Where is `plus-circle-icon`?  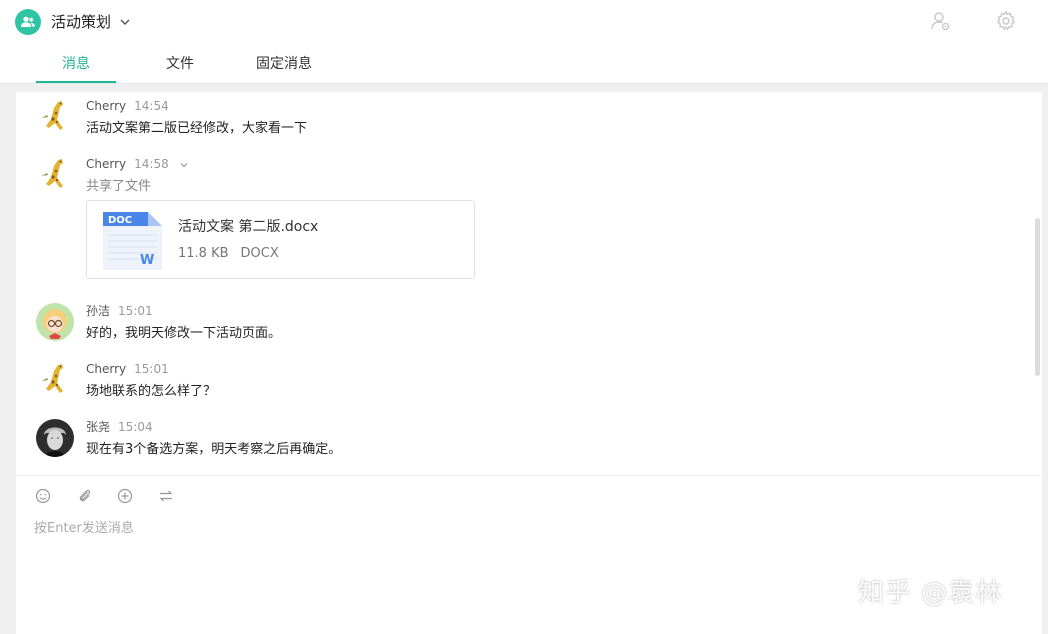
plus-circle-icon is located at coordinates (125, 496).